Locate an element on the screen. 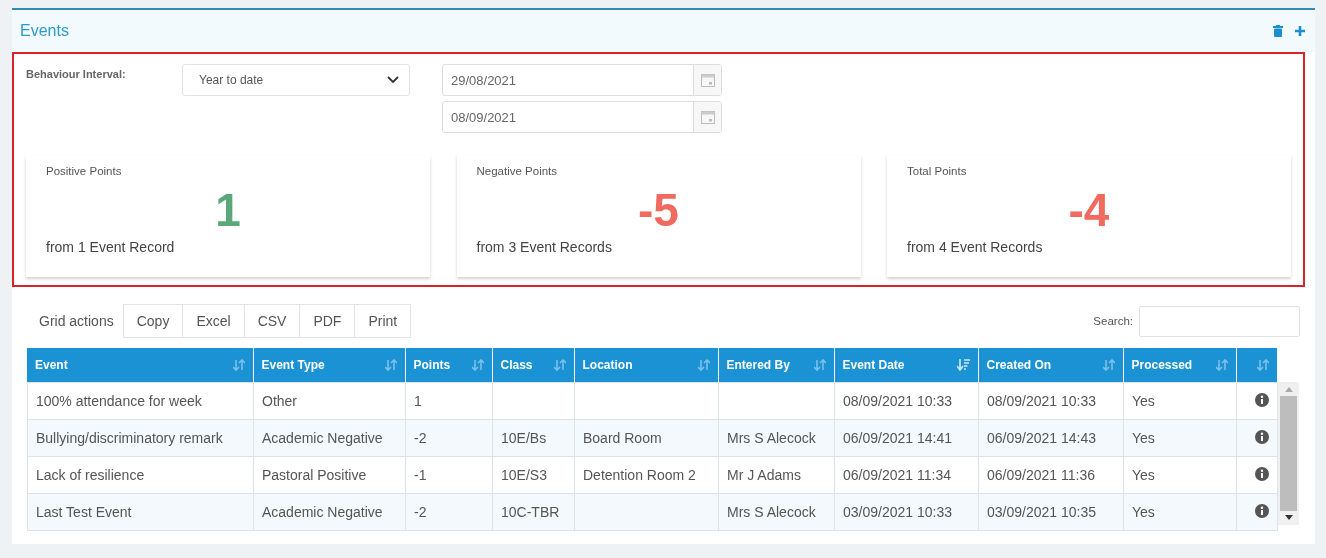 This screenshot has height=558, width=1326. panel-title: Events is located at coordinates (44, 31).